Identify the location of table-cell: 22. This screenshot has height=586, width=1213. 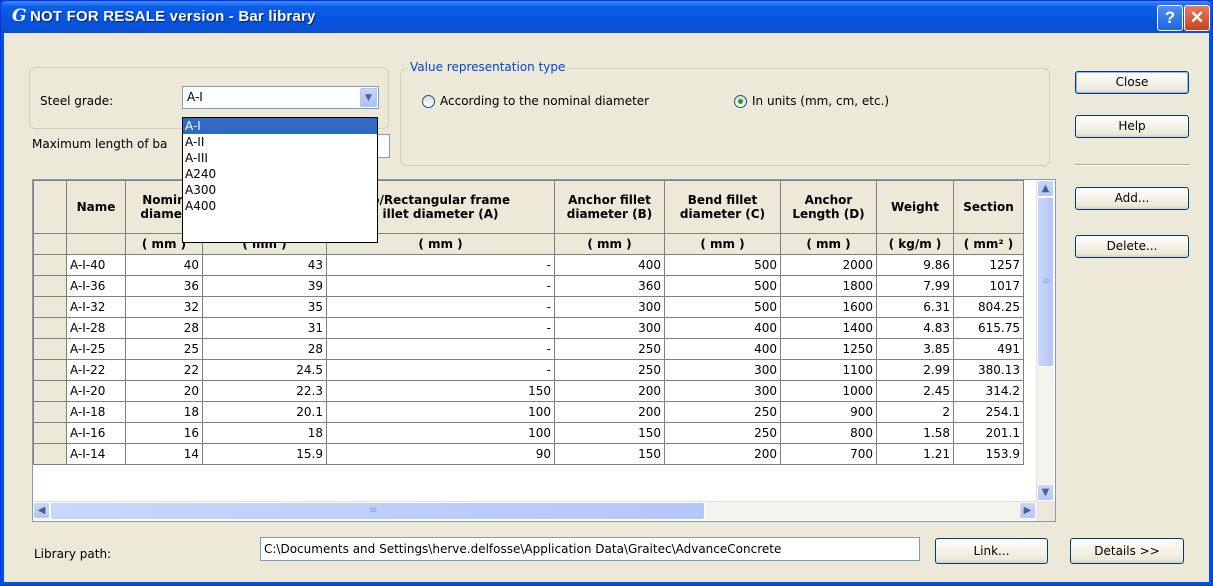
(164, 370).